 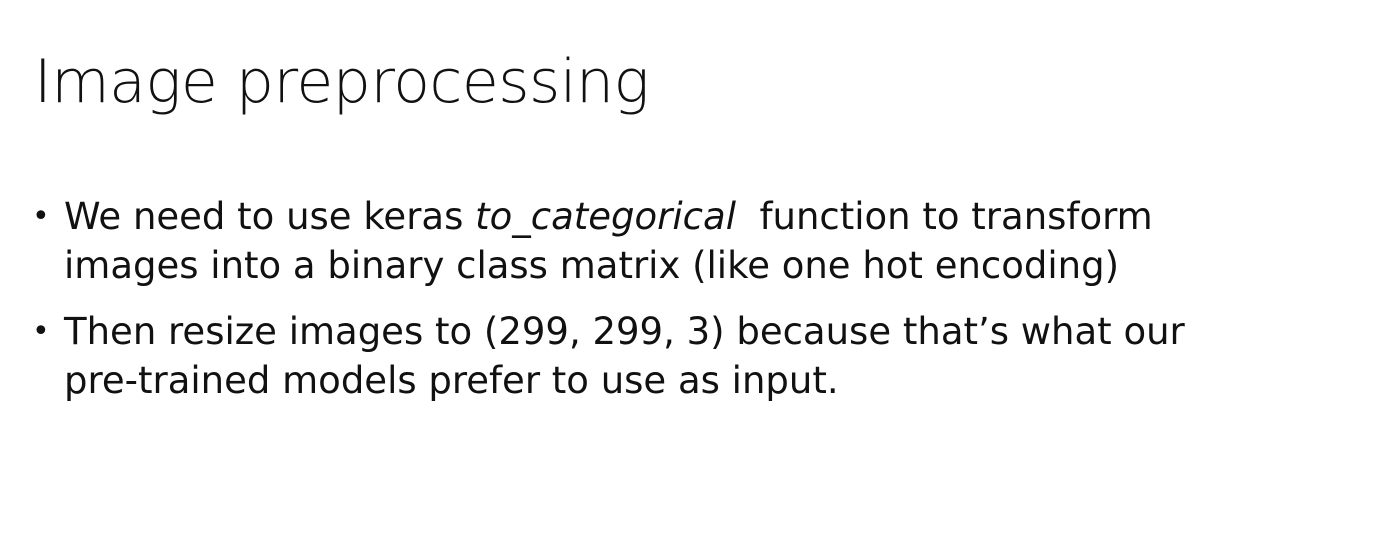 I want to click on slide-title: Image preprocessing, so click(x=342, y=82).